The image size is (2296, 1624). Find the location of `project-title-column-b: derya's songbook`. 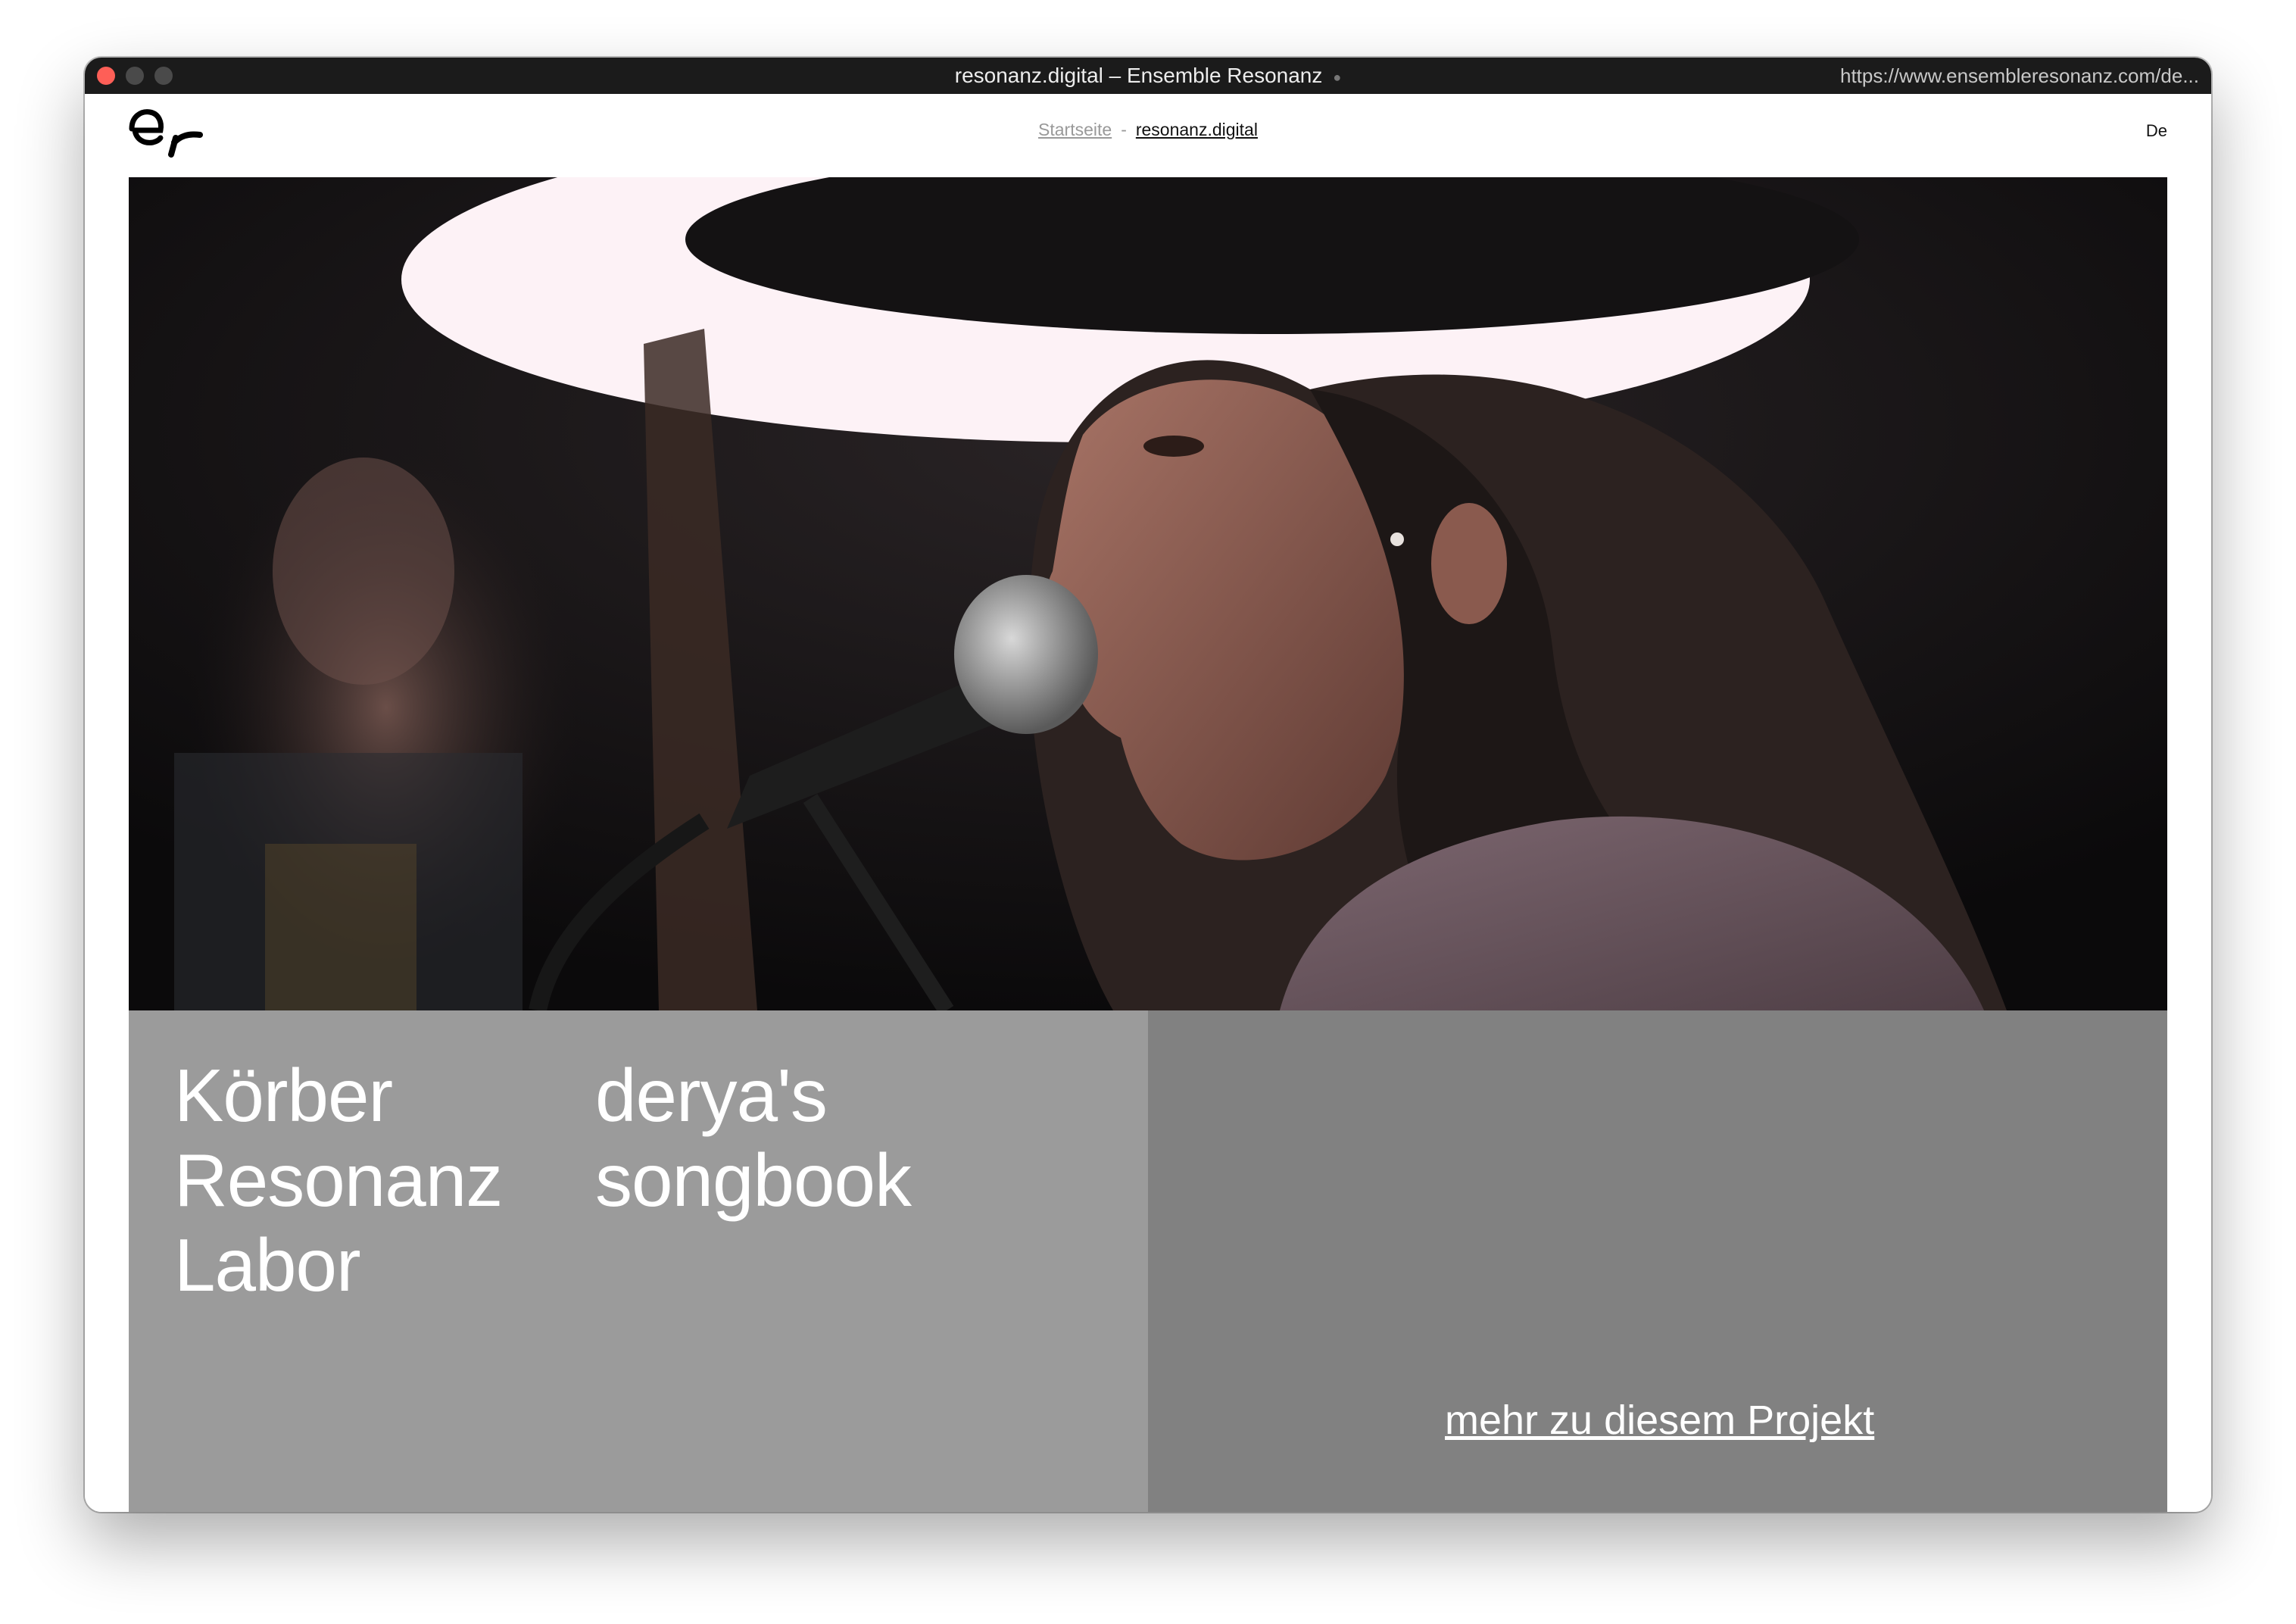

project-title-column-b: derya's songbook is located at coordinates (753, 1138).